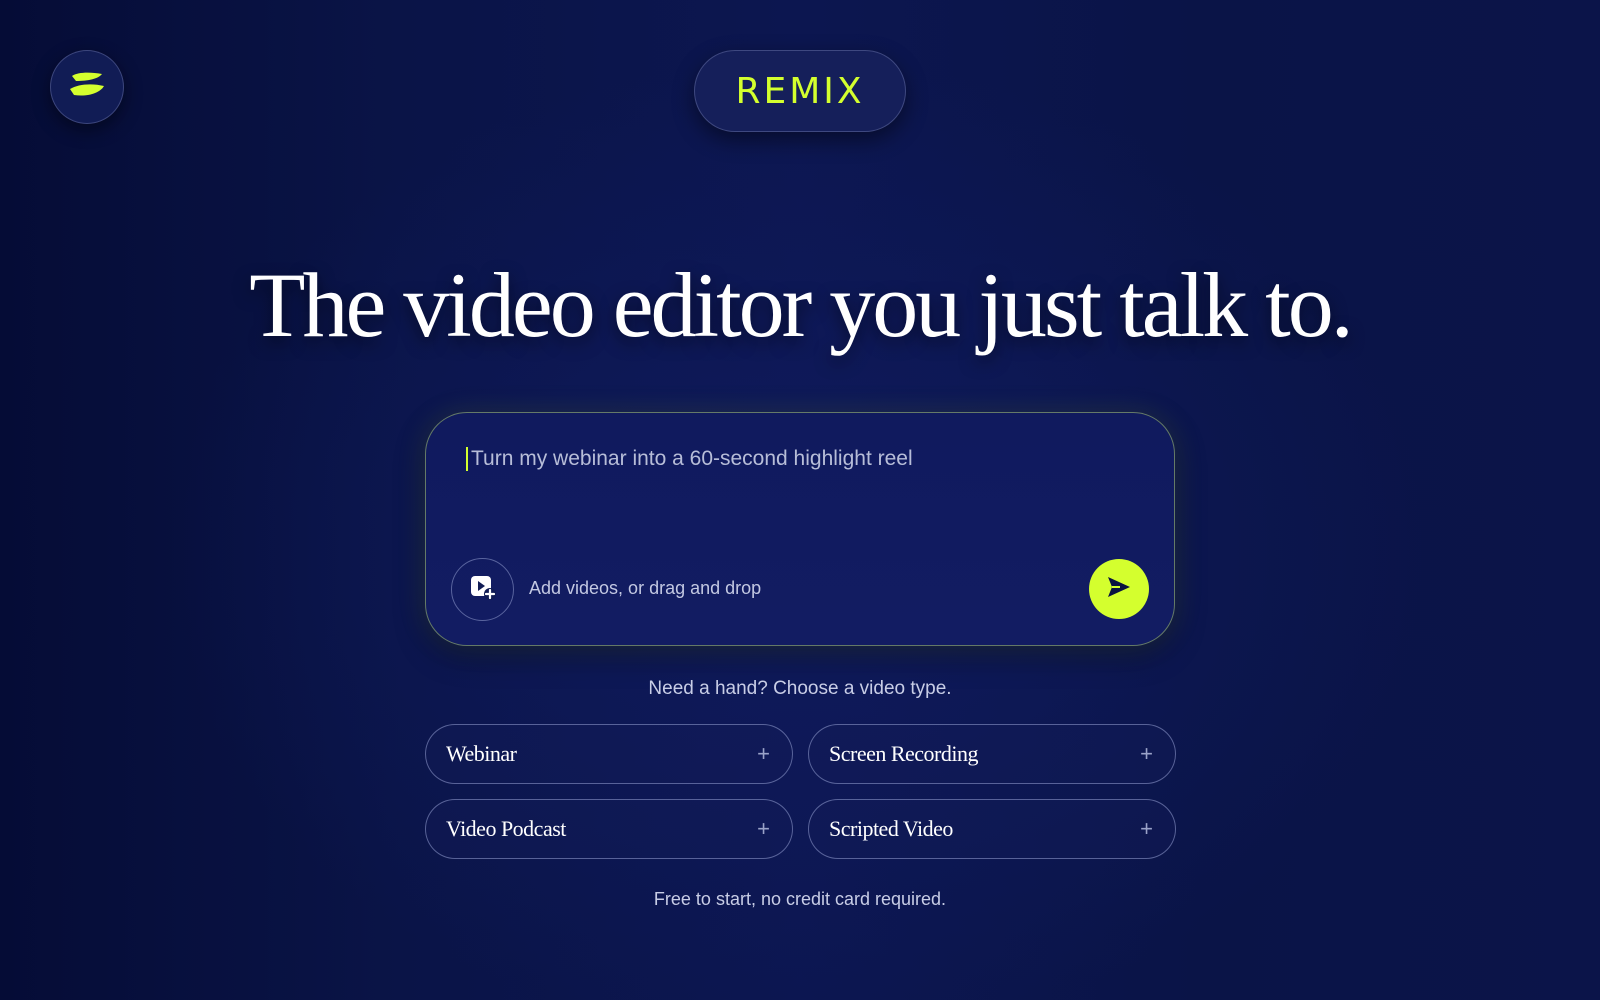 The width and height of the screenshot is (1600, 1000). Describe the element at coordinates (992, 754) in the screenshot. I see `video-type-screen-recording: Screen Recording +` at that location.